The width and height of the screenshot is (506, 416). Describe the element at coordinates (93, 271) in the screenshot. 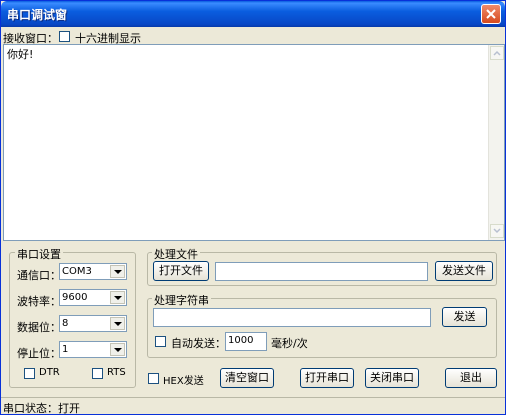

I see `port-select: COM3` at that location.